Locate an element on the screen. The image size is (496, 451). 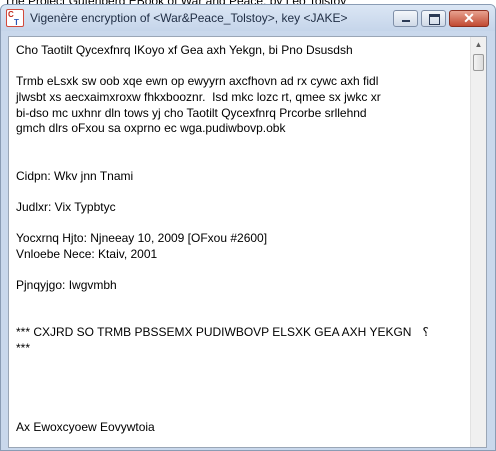
document-line: *** is located at coordinates (23, 348).